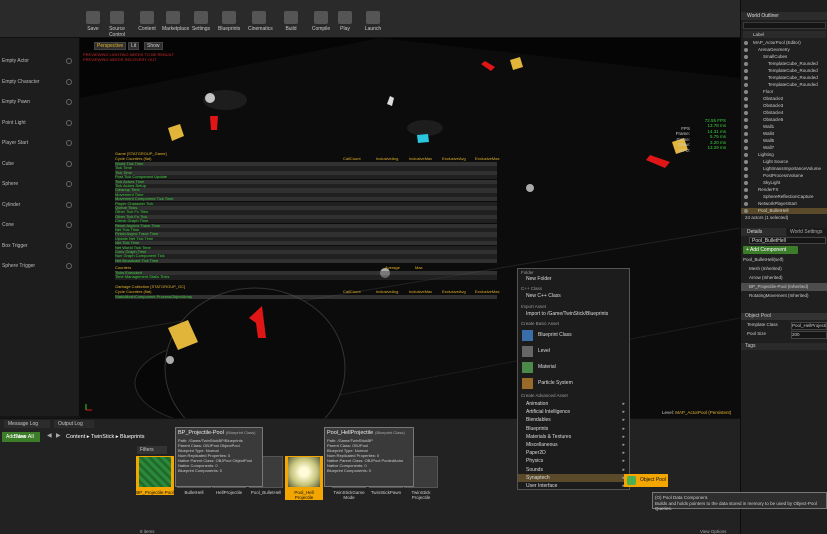 The width and height of the screenshot is (827, 534). I want to click on outliner-item: Obstacle3, so click(784, 106).